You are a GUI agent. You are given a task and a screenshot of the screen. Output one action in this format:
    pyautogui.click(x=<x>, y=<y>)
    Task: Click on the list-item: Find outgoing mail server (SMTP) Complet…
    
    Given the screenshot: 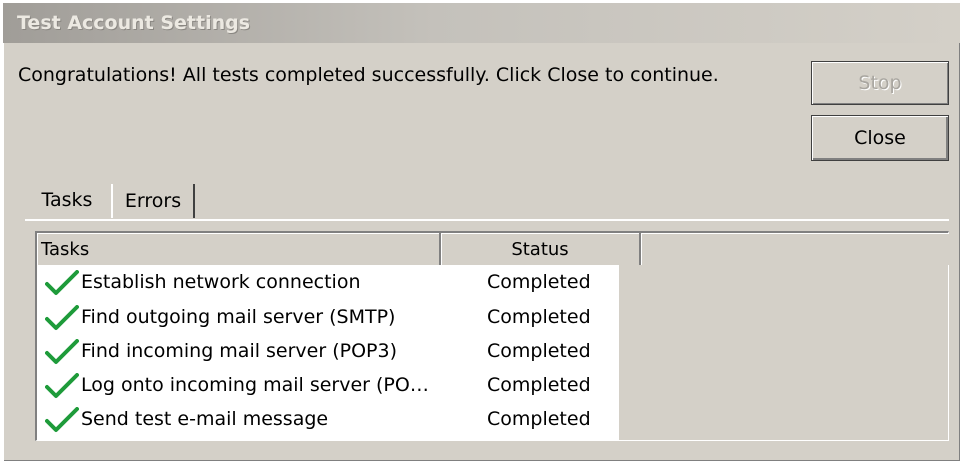 What is the action you would take?
    pyautogui.click(x=328, y=317)
    